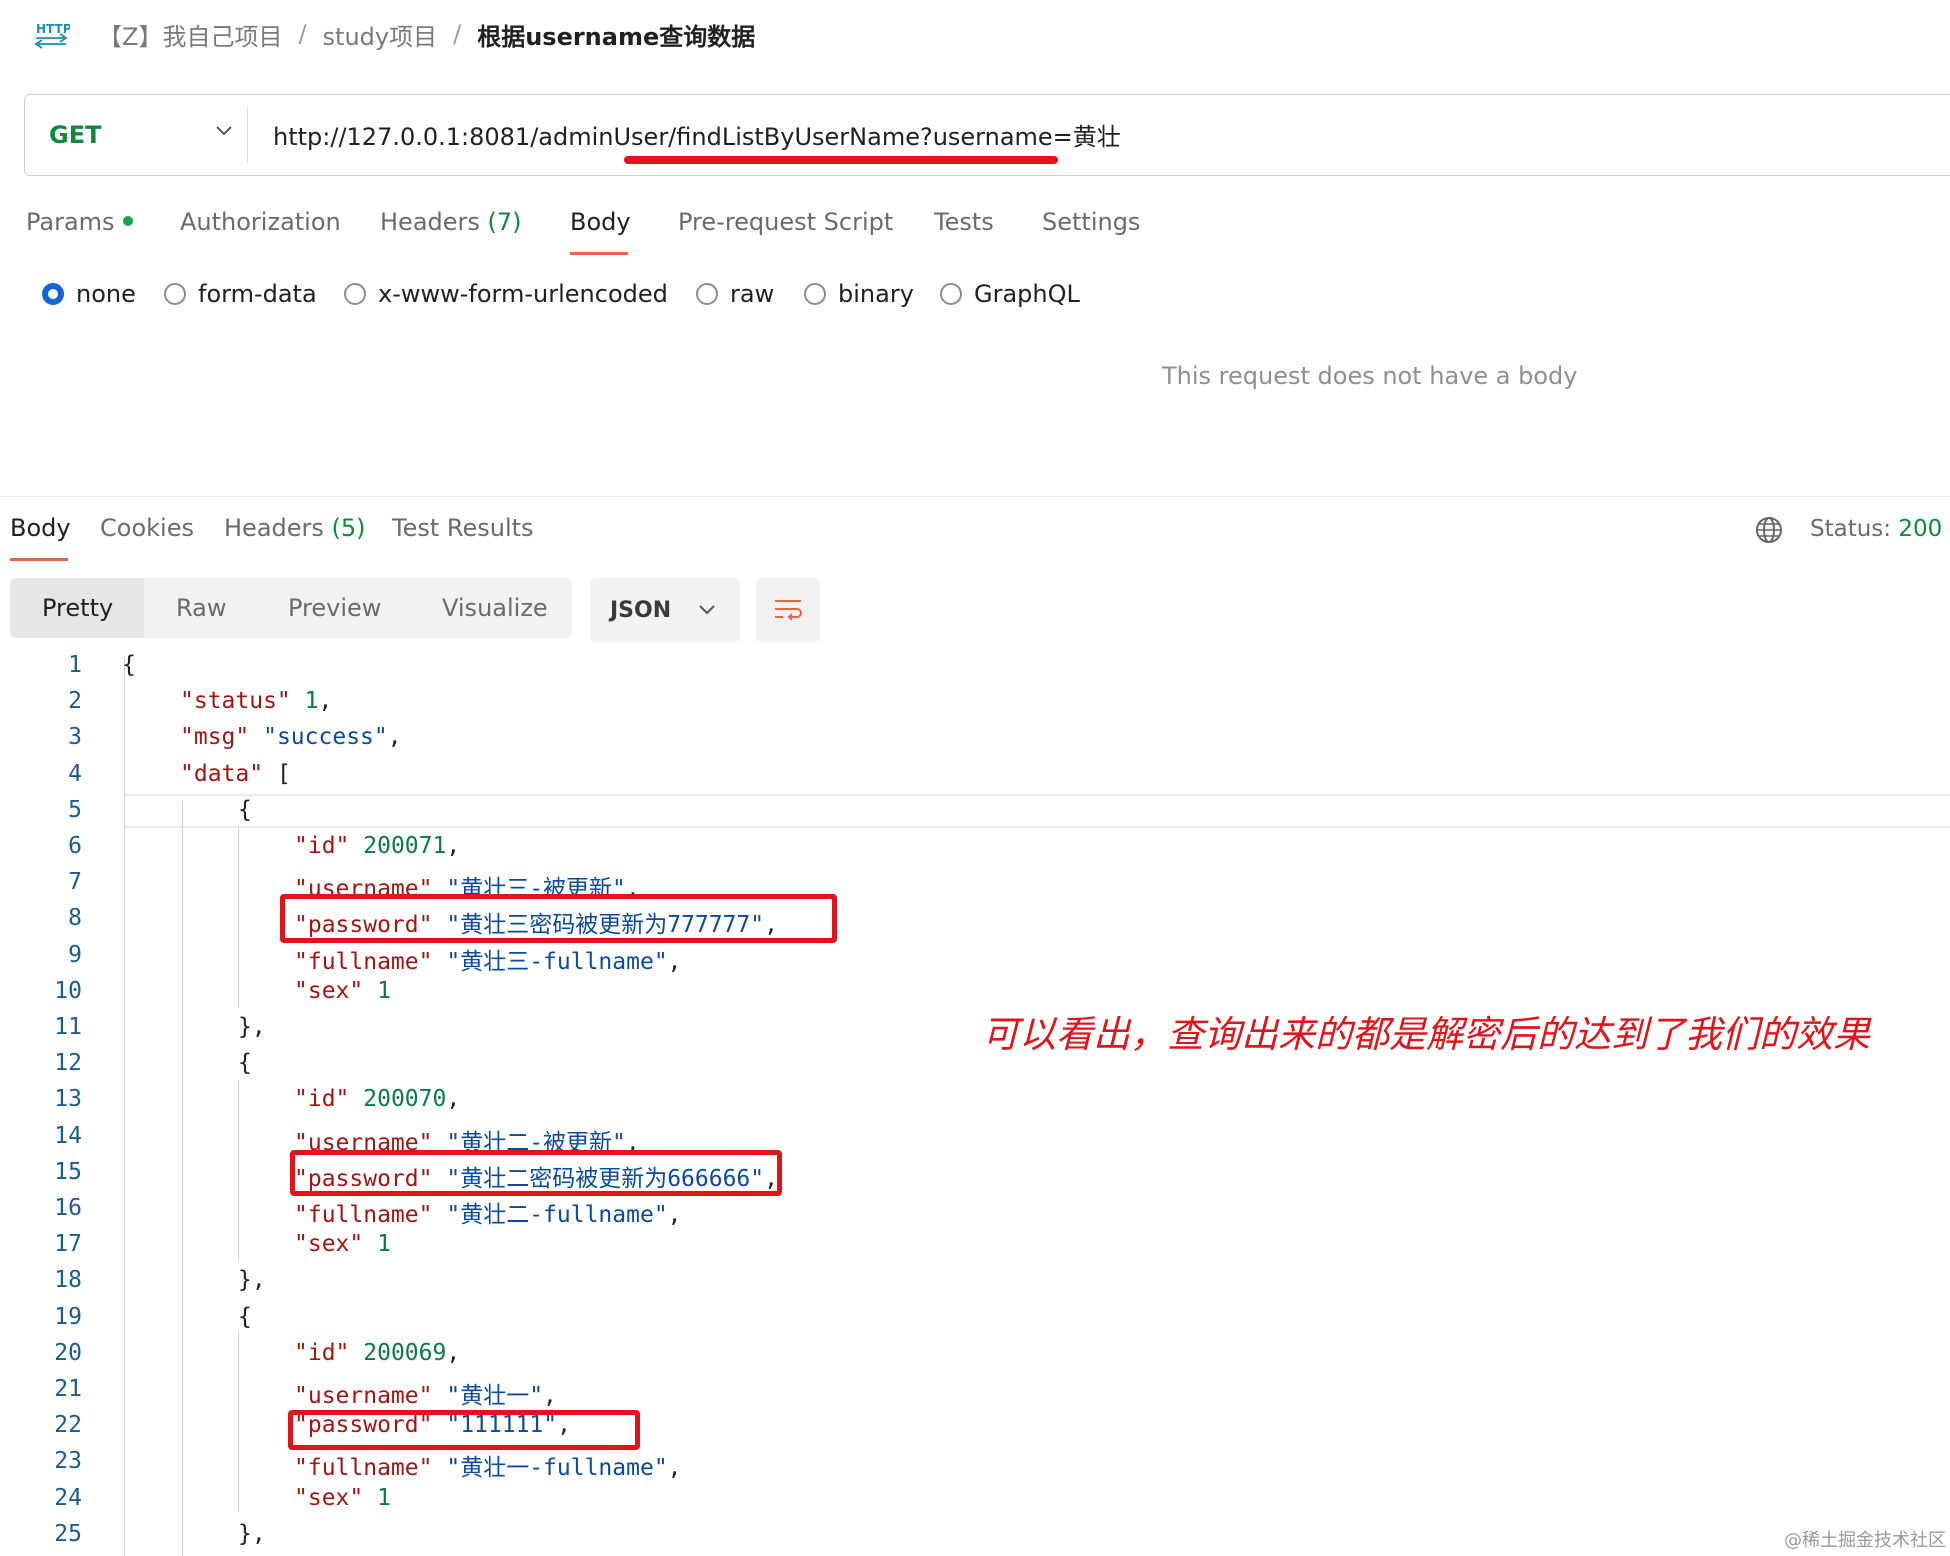 The width and height of the screenshot is (1950, 1556). I want to click on line-number: 15, so click(68, 1171).